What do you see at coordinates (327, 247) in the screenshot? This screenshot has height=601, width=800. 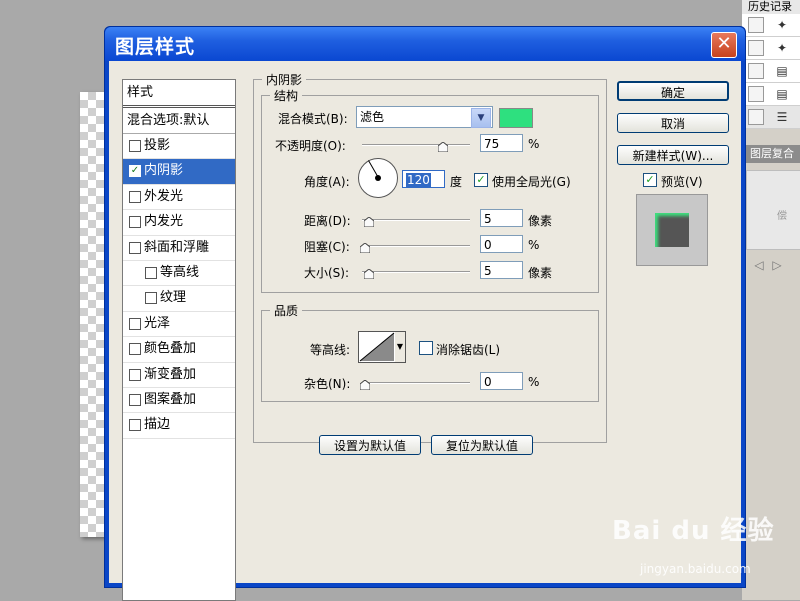 I see `choke-label: 阻塞(C):` at bounding box center [327, 247].